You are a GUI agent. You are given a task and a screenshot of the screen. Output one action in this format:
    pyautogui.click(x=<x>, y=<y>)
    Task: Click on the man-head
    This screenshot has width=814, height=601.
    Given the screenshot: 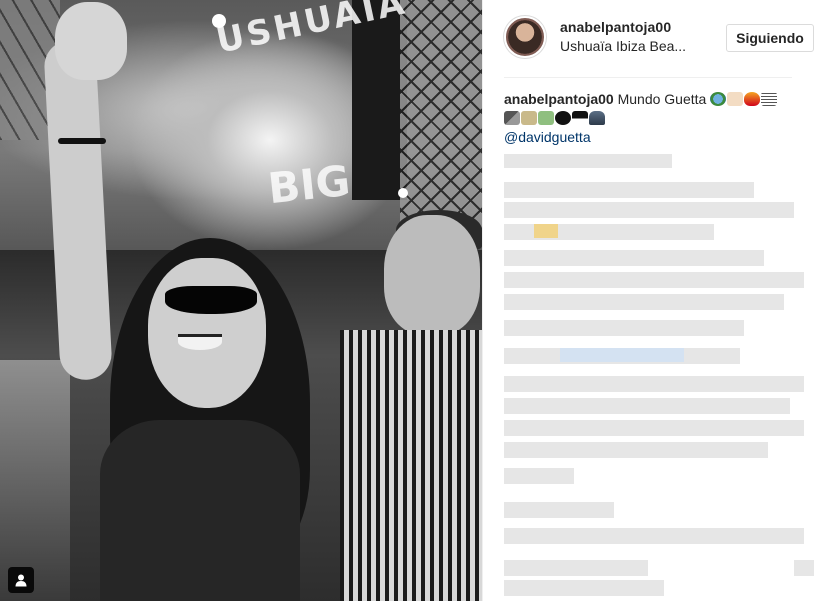 What is the action you would take?
    pyautogui.click(x=432, y=275)
    